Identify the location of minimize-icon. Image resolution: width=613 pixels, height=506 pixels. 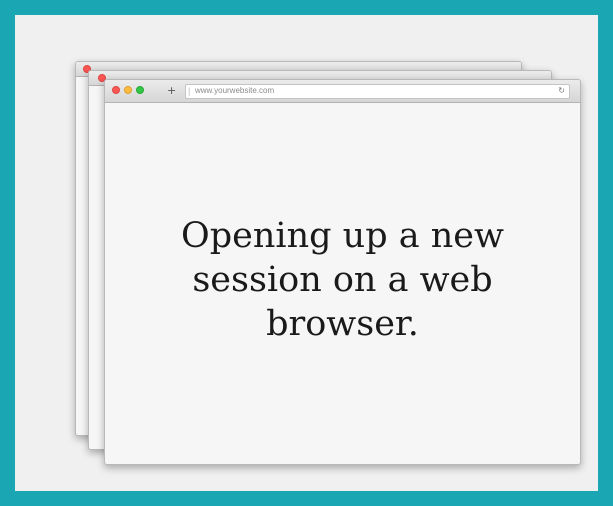
(128, 90).